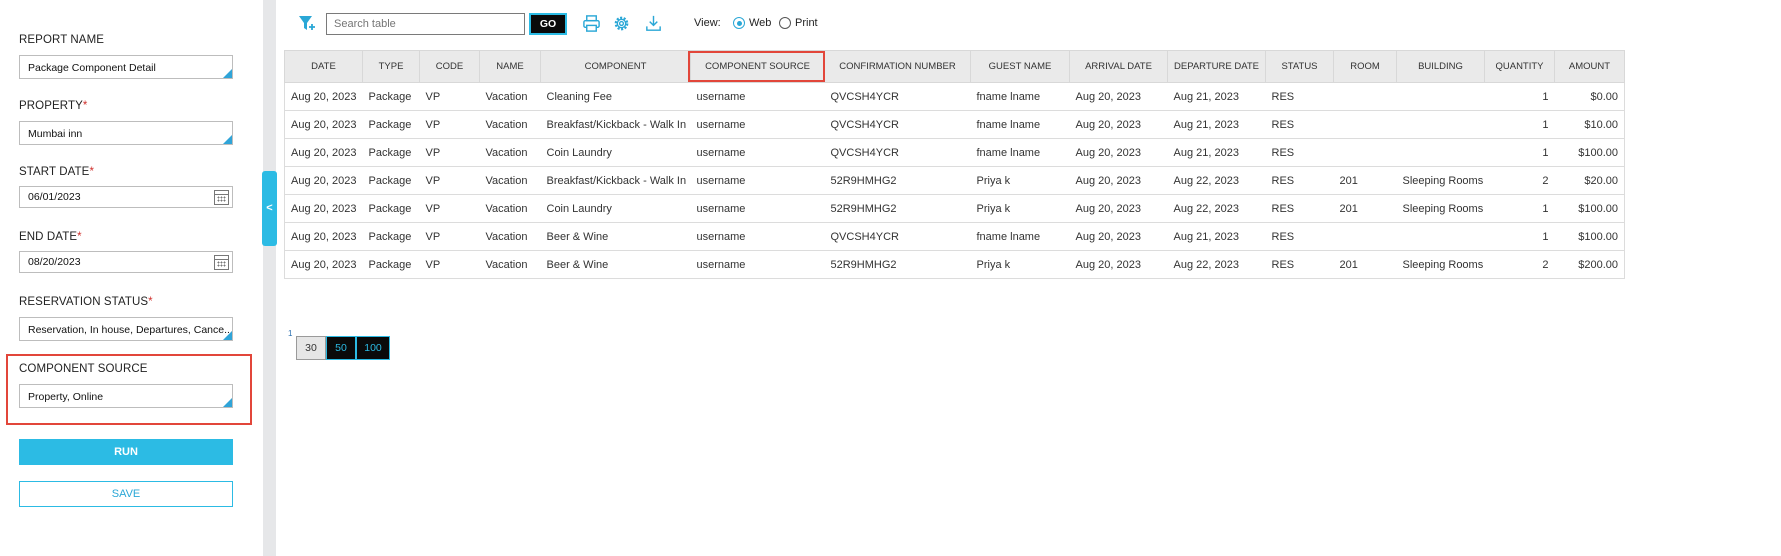 This screenshot has width=1781, height=556. Describe the element at coordinates (53, 106) in the screenshot. I see `property-label: PROPERTY*` at that location.